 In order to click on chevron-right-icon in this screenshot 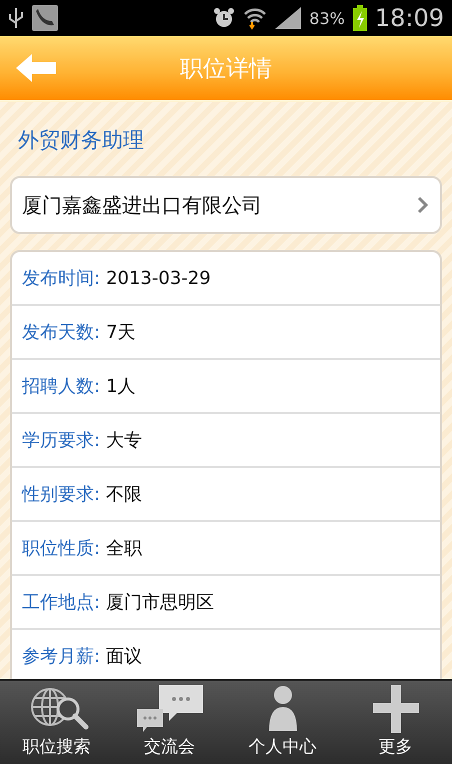, I will do `click(423, 205)`.